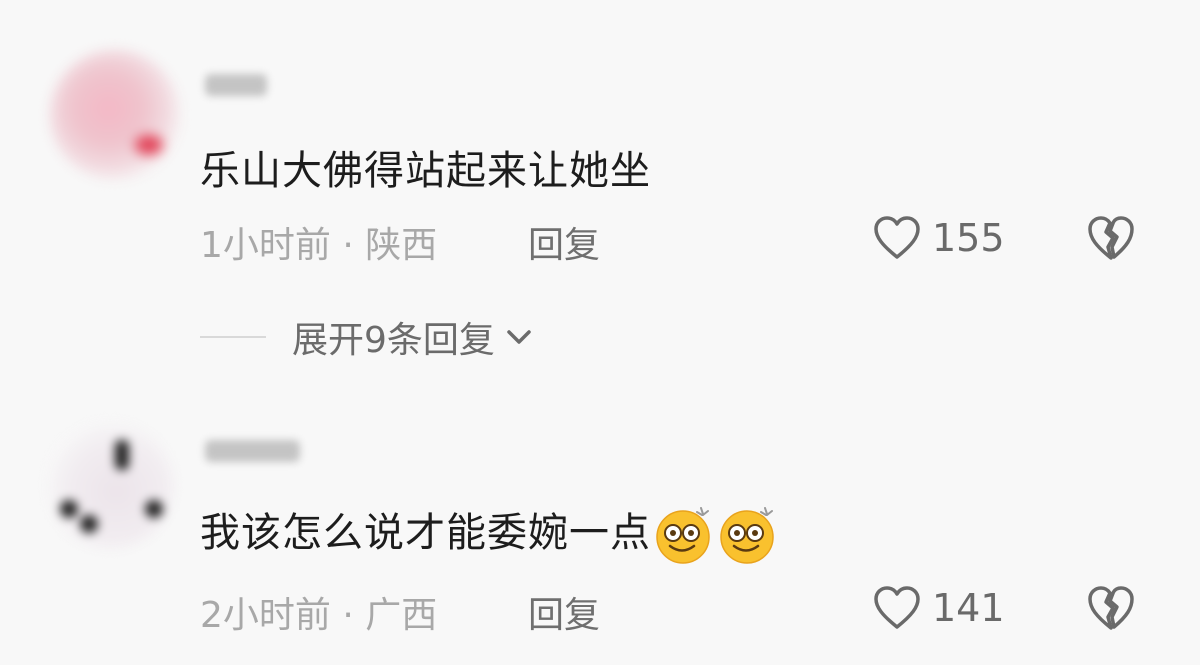  Describe the element at coordinates (425, 171) in the screenshot. I see `comment-text: 乐山大佛得站起来让她坐` at that location.